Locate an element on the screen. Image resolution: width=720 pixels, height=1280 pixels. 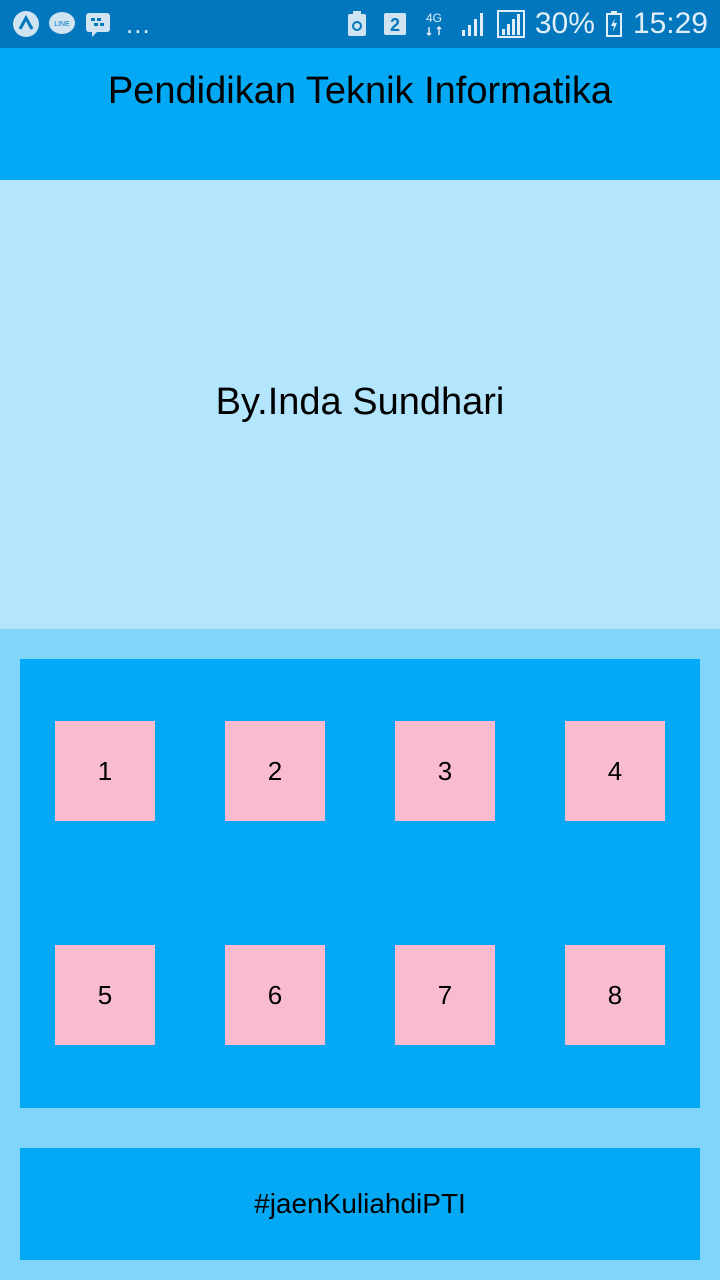
sim-icon: 2 is located at coordinates (395, 24).